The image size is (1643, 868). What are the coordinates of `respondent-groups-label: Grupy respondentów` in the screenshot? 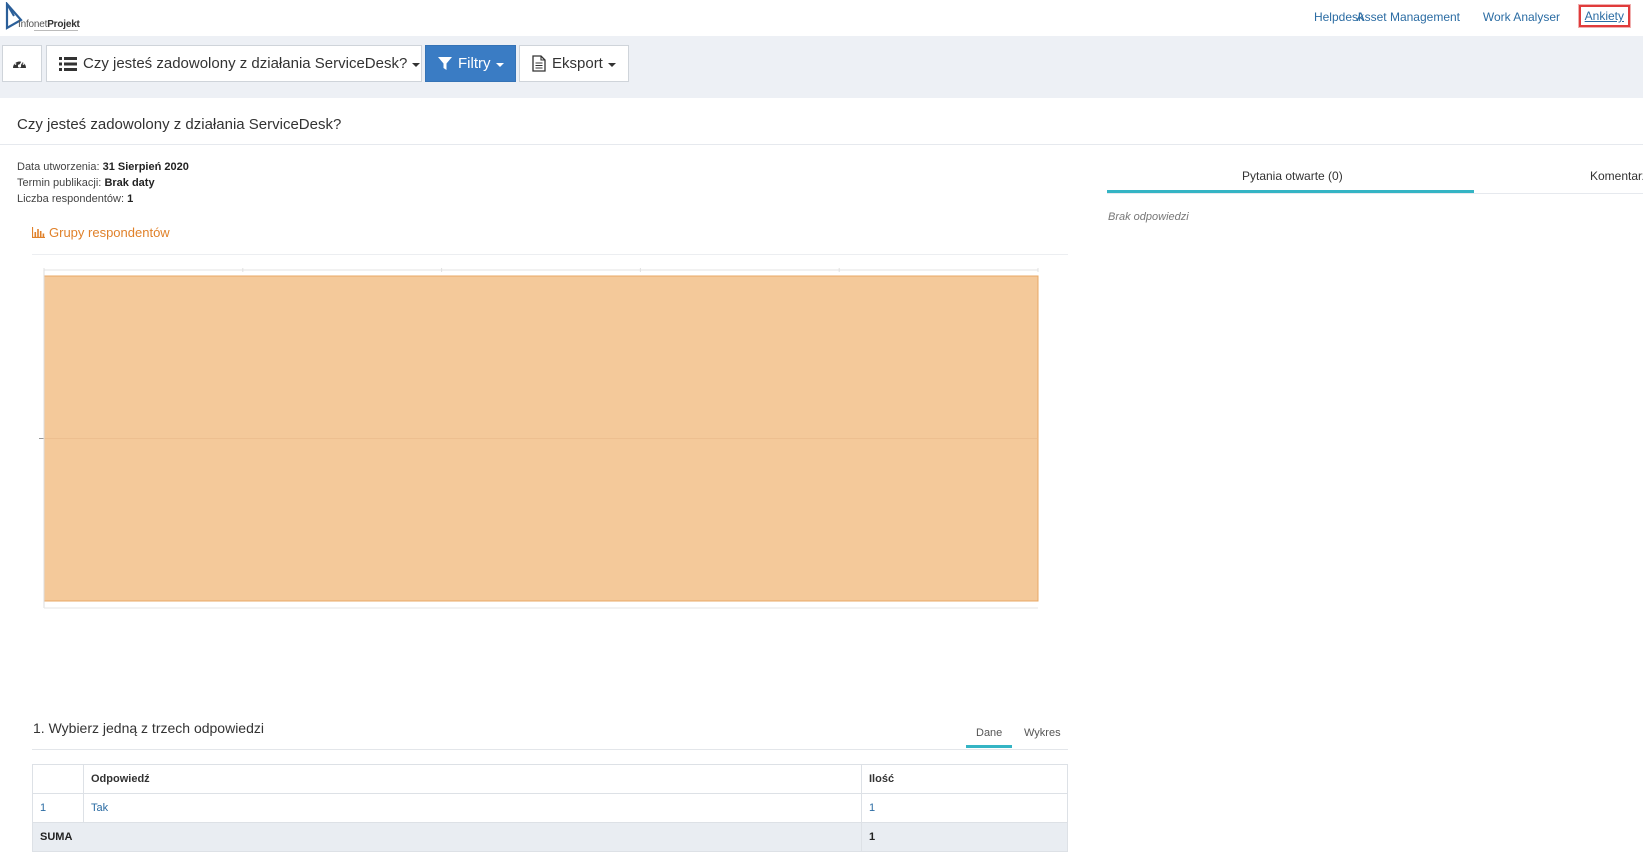 It's located at (109, 232).